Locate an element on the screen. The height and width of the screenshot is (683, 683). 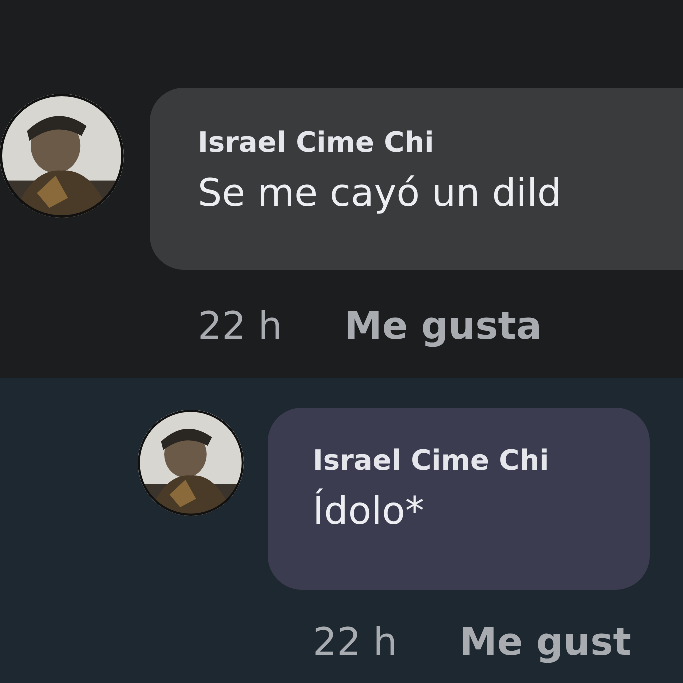
comment-text: Se me cayó un dild is located at coordinates (380, 193).